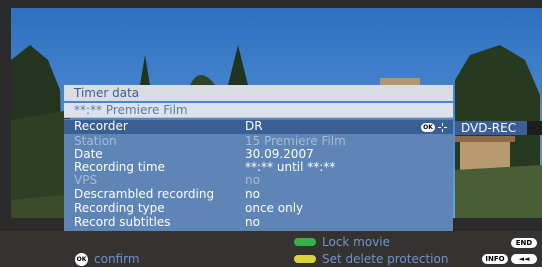 This screenshot has width=542, height=267. I want to click on panel-title: Timer data, so click(258, 93).